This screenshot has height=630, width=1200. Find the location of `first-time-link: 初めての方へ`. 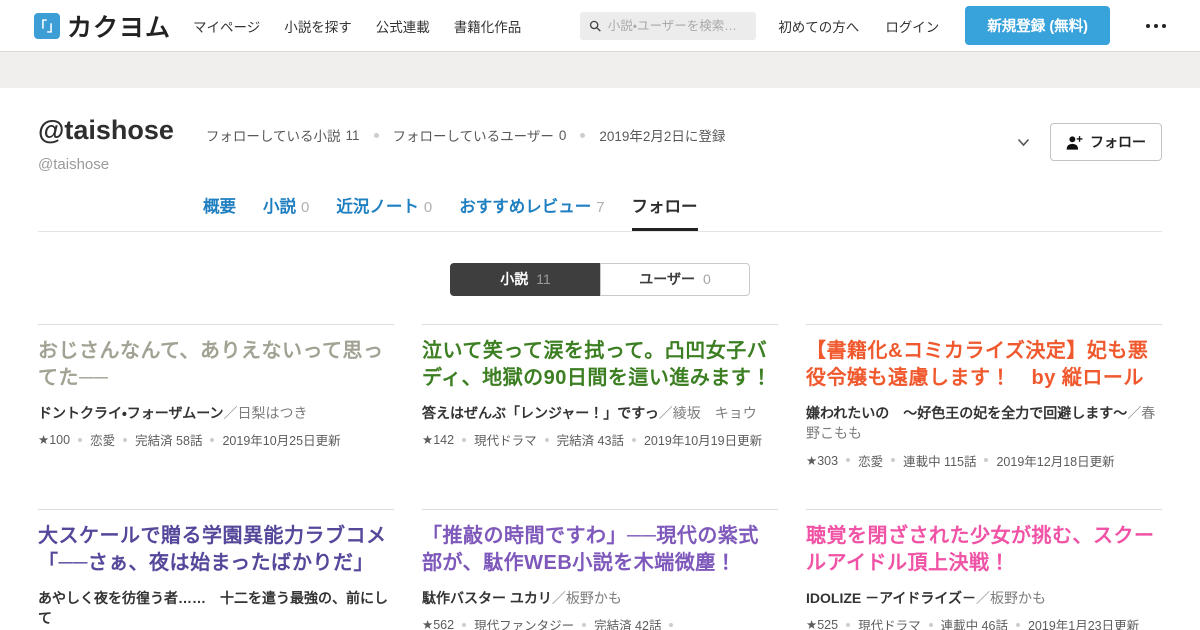

first-time-link: 初めての方へ is located at coordinates (818, 26).